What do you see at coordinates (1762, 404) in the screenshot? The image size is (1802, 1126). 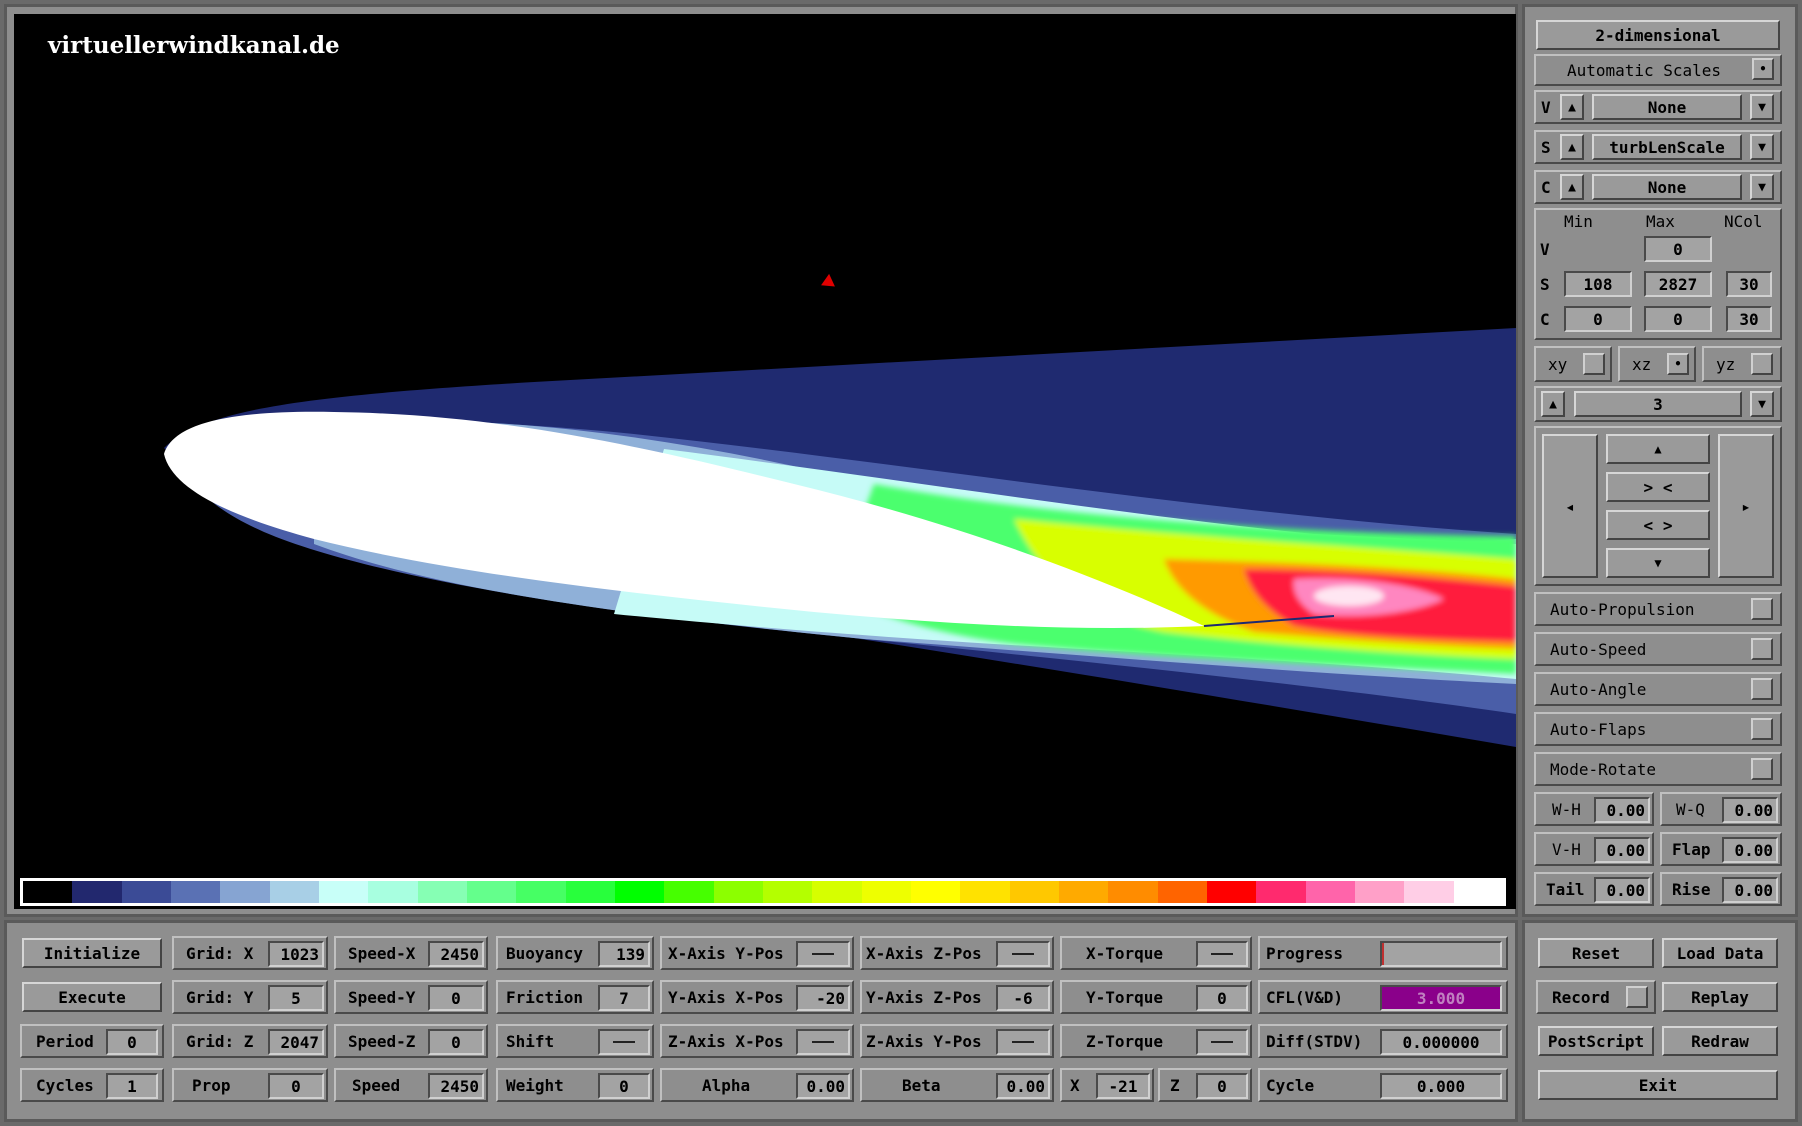 I see `level-down-button: ▼` at bounding box center [1762, 404].